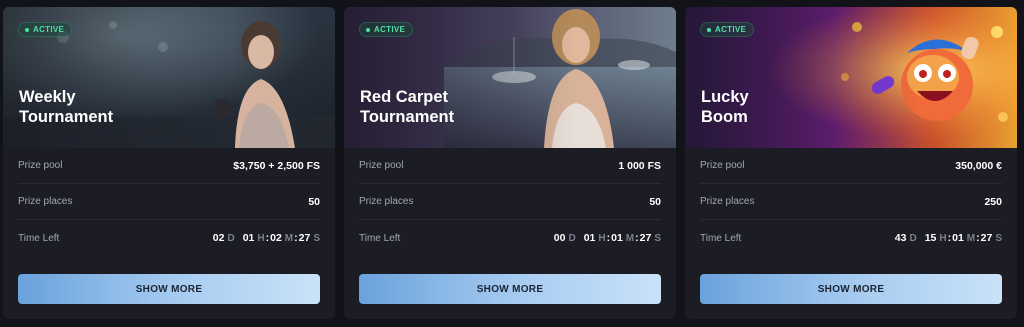 Image resolution: width=1024 pixels, height=327 pixels. What do you see at coordinates (218, 238) in the screenshot?
I see `days-value: 02` at bounding box center [218, 238].